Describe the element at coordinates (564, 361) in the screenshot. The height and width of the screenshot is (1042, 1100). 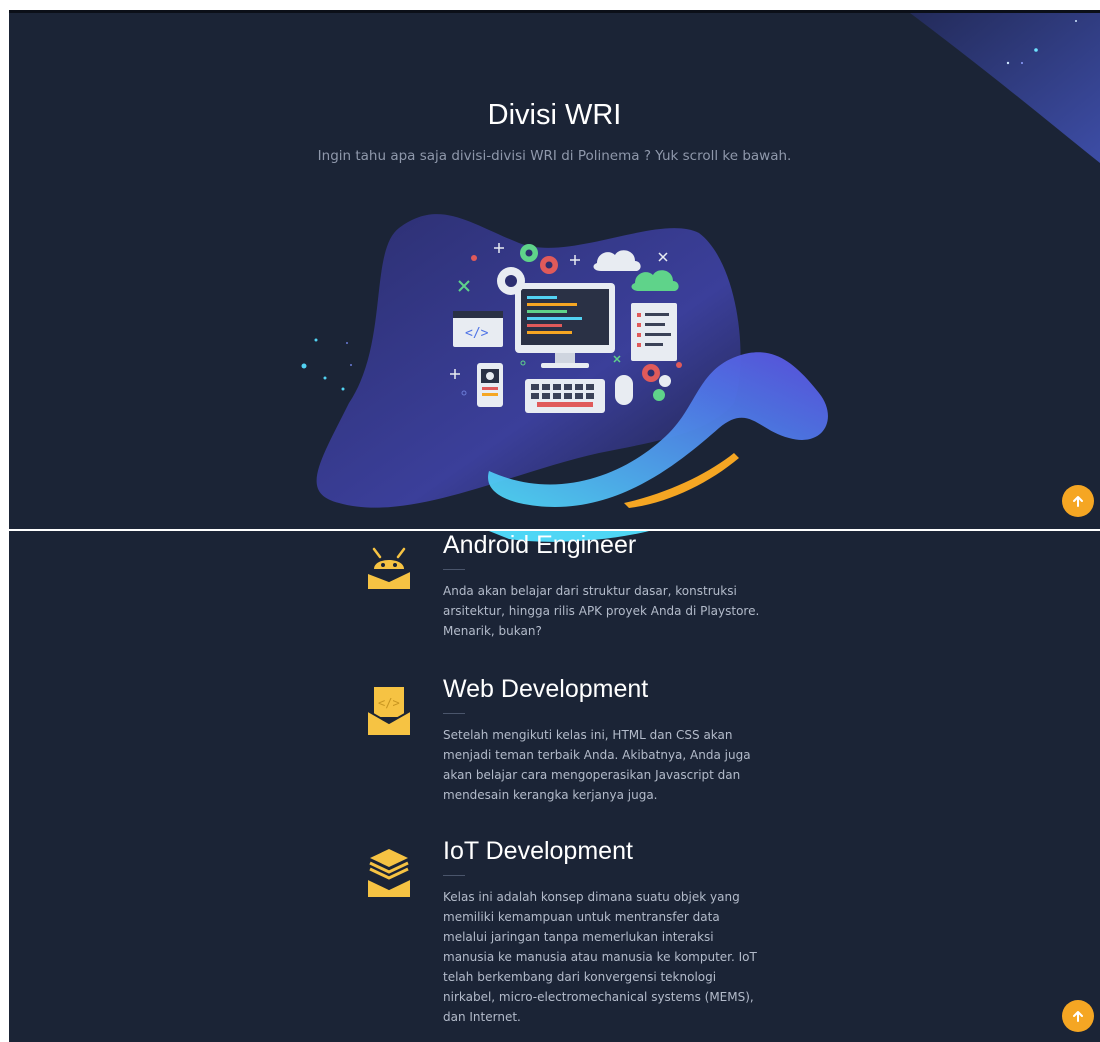
I see `computer-development-illustration: </>` at that location.